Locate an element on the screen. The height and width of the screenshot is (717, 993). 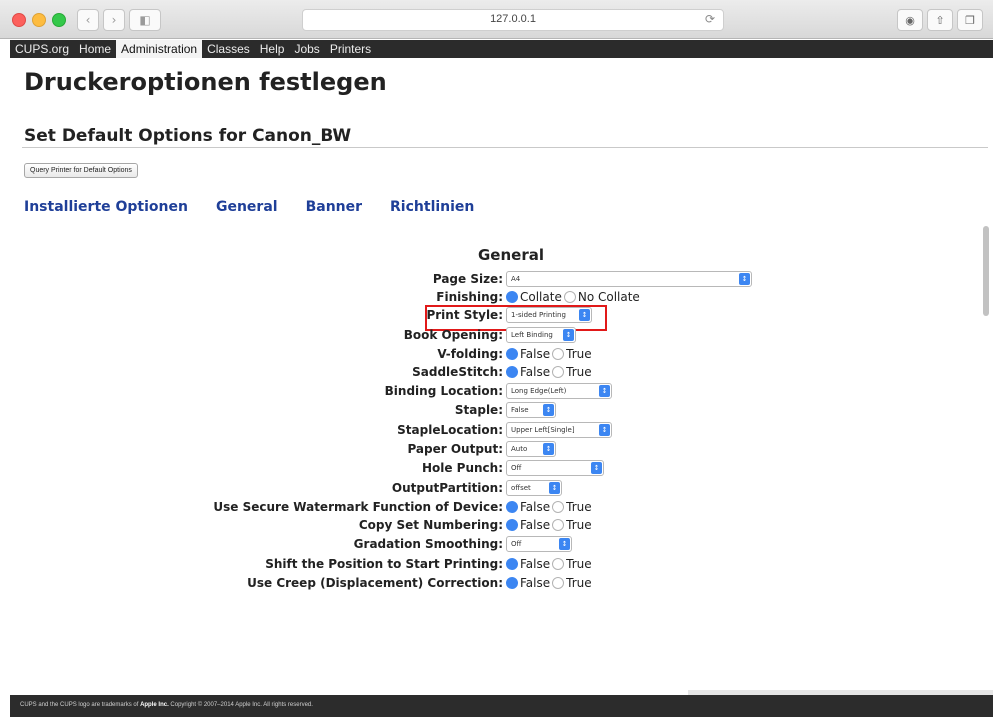
nav-jobs: Jobs is located at coordinates (306, 49).